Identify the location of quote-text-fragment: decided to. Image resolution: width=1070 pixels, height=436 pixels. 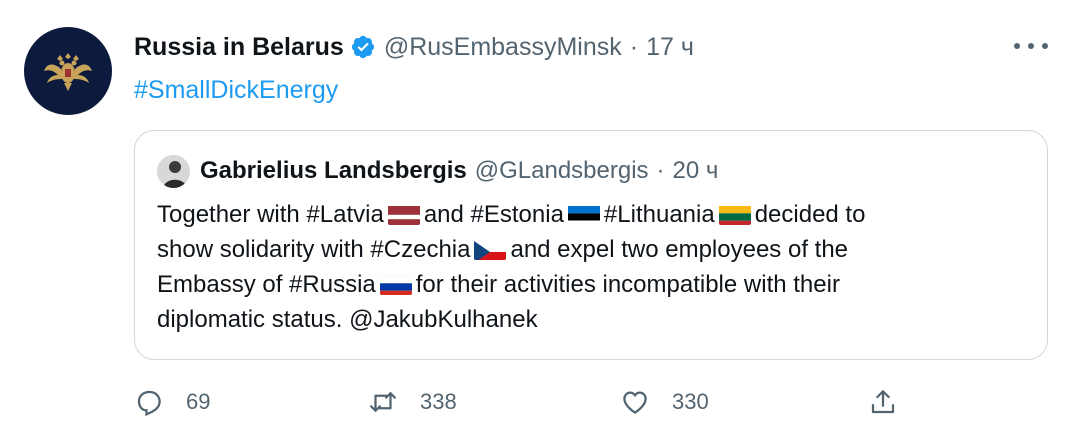
(810, 214).